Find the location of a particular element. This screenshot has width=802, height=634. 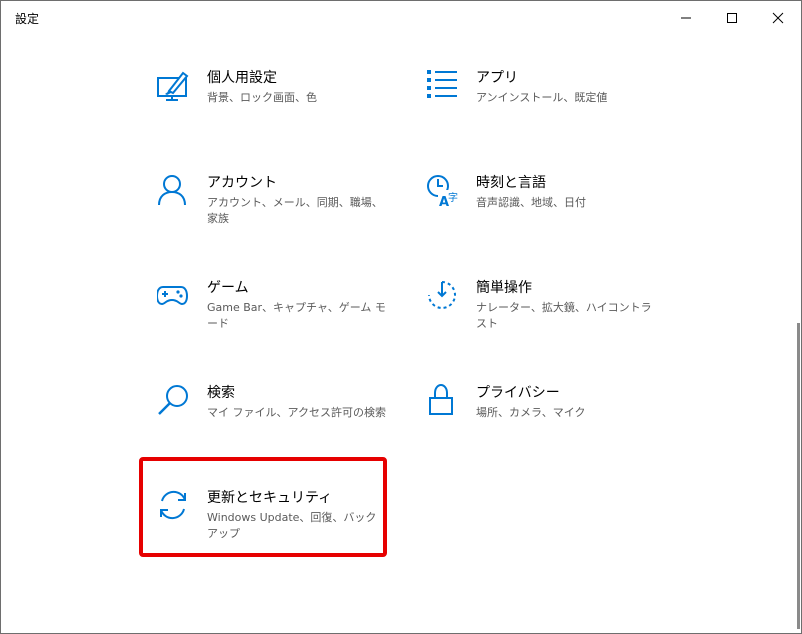

tile-ease-of-access: 簡単操作 ナレーター、拡大鏡、ハイコントラスト is located at coordinates (546, 319).